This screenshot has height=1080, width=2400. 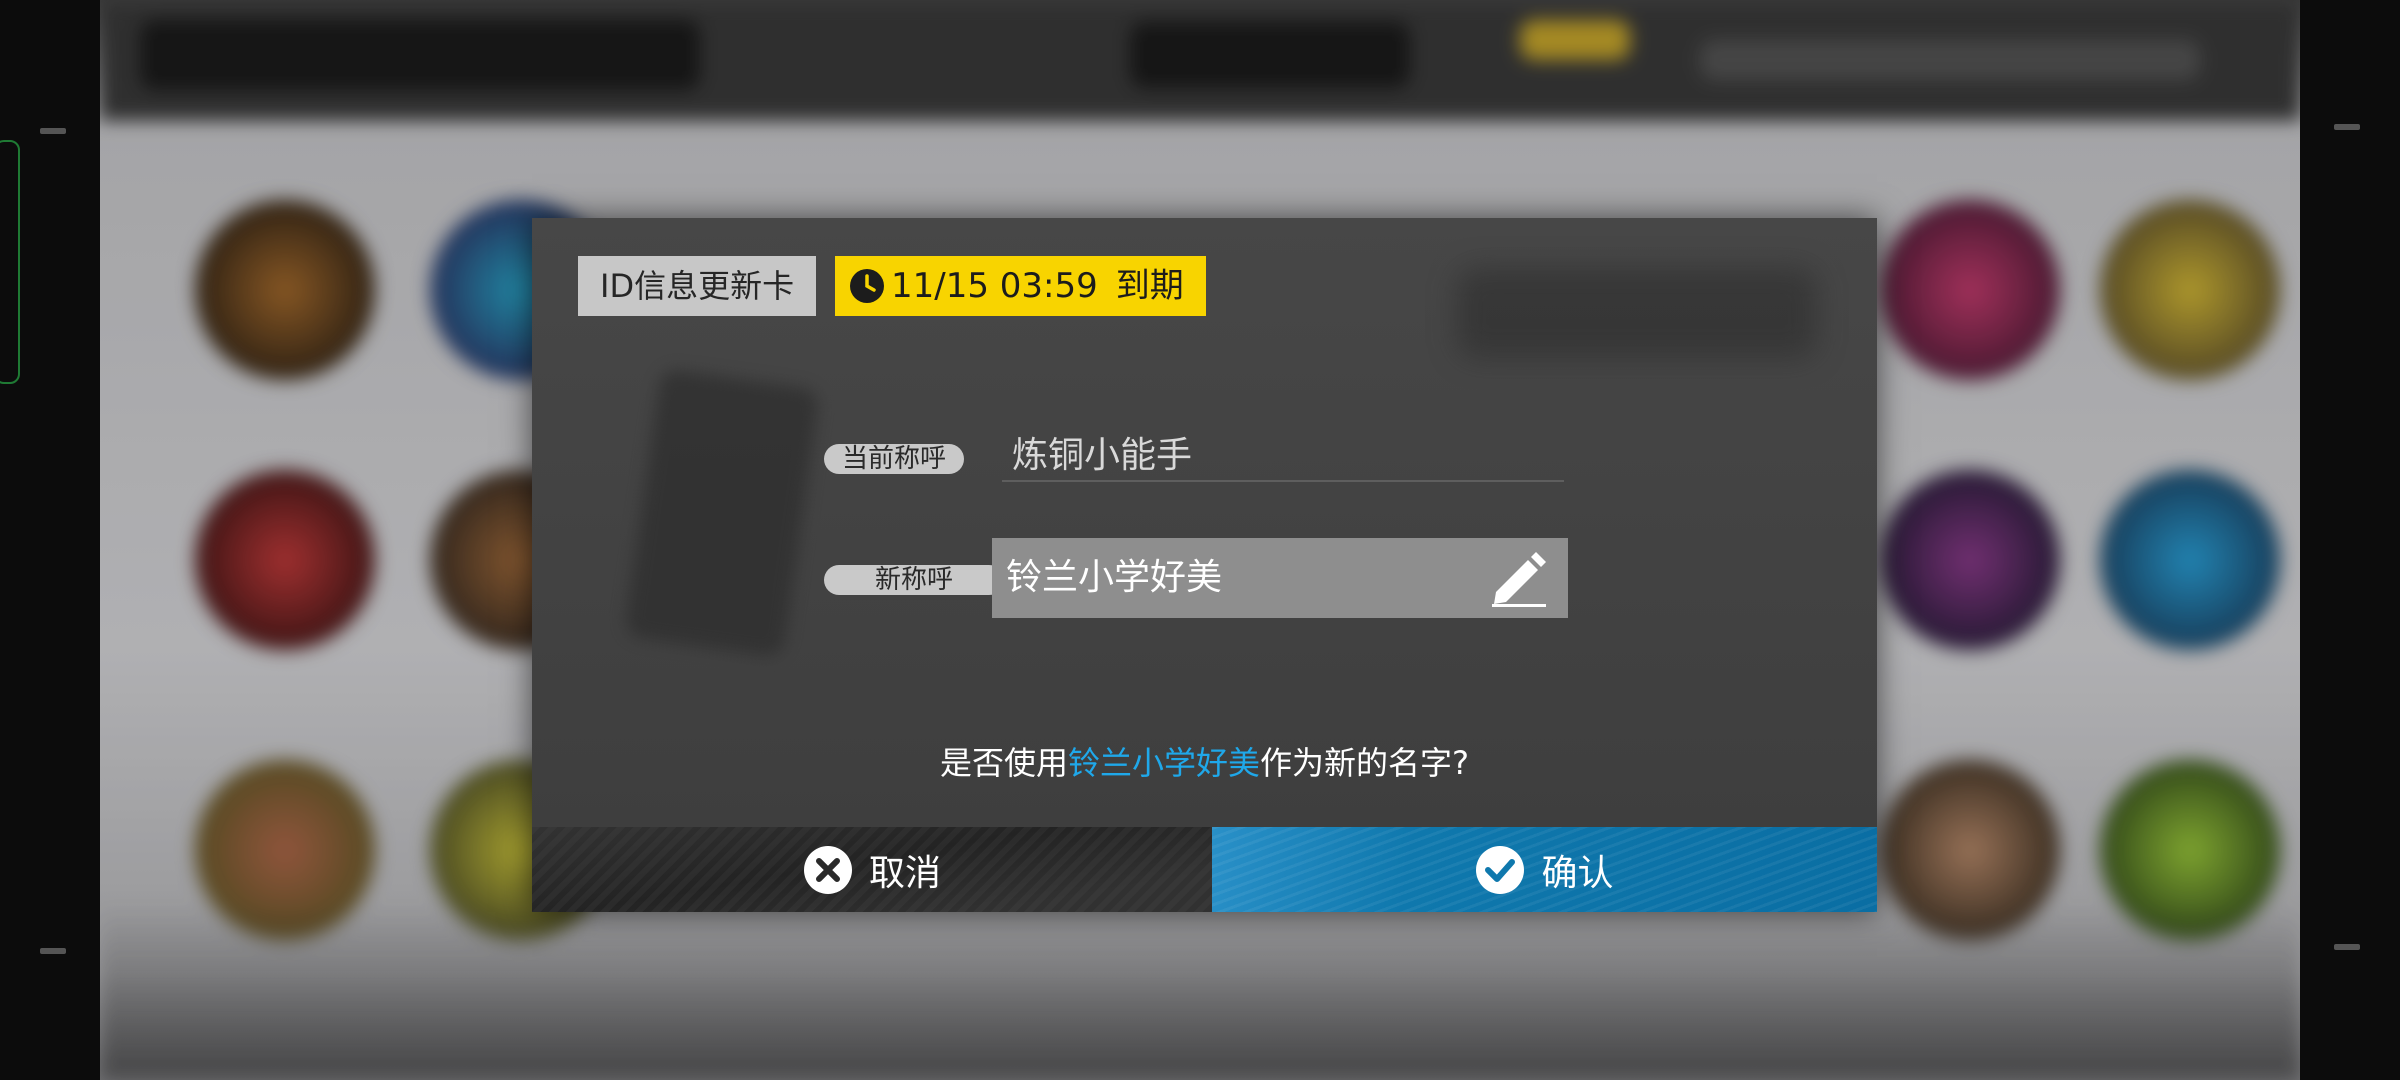 What do you see at coordinates (994, 286) in the screenshot?
I see `expiry-time: 11/15 03:59` at bounding box center [994, 286].